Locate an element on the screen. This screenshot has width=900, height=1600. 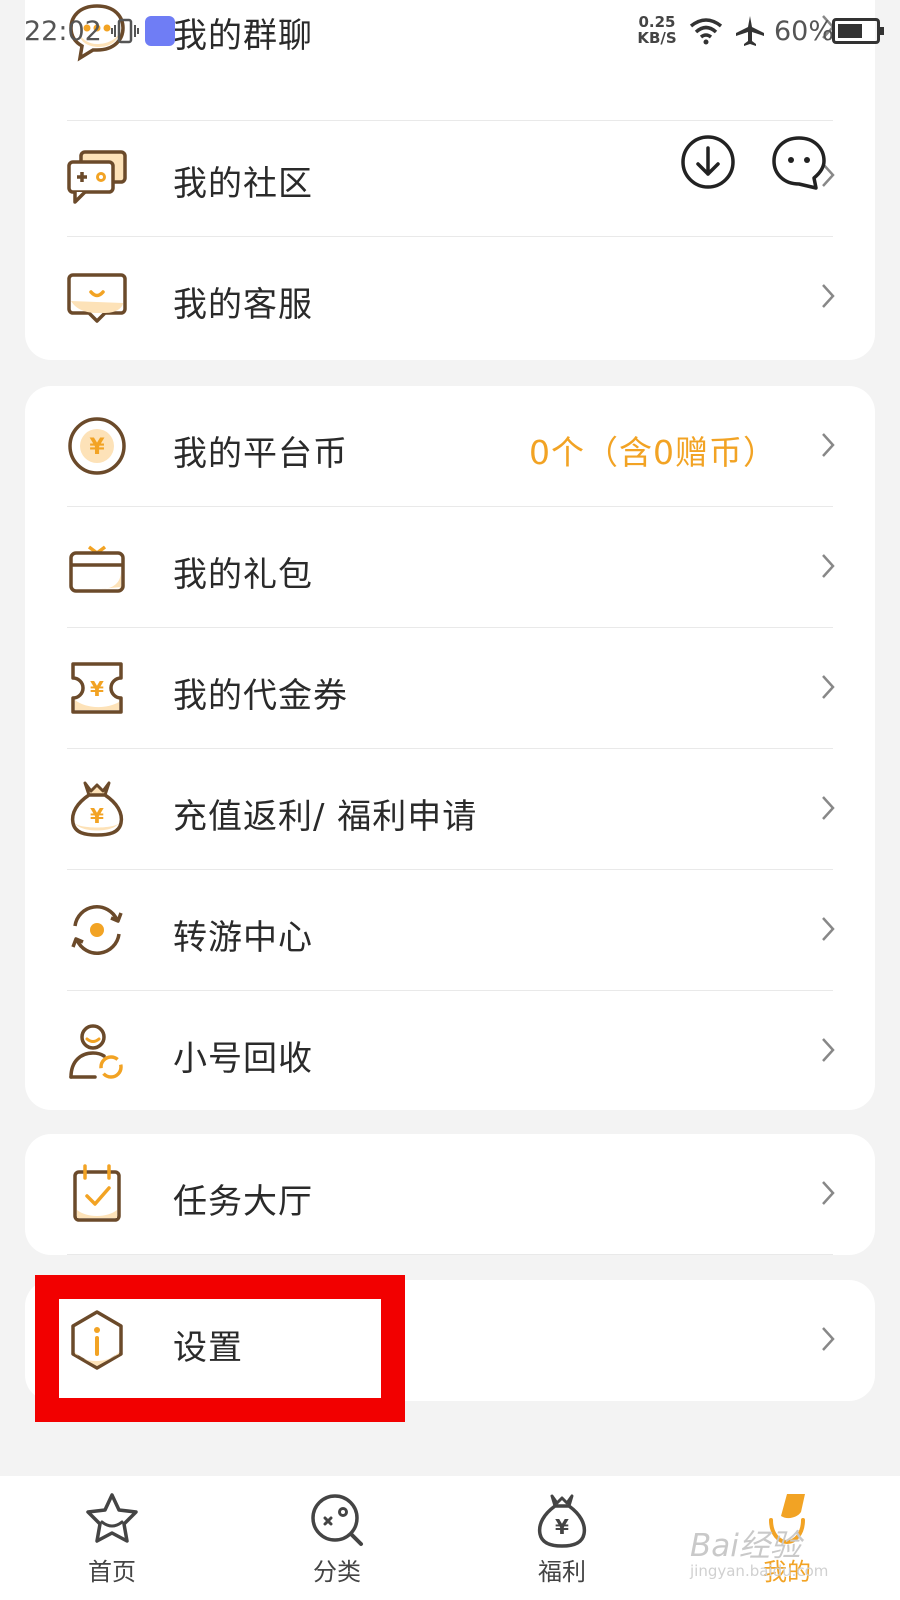
menu-item-label: 我的客服 is located at coordinates (243, 305).